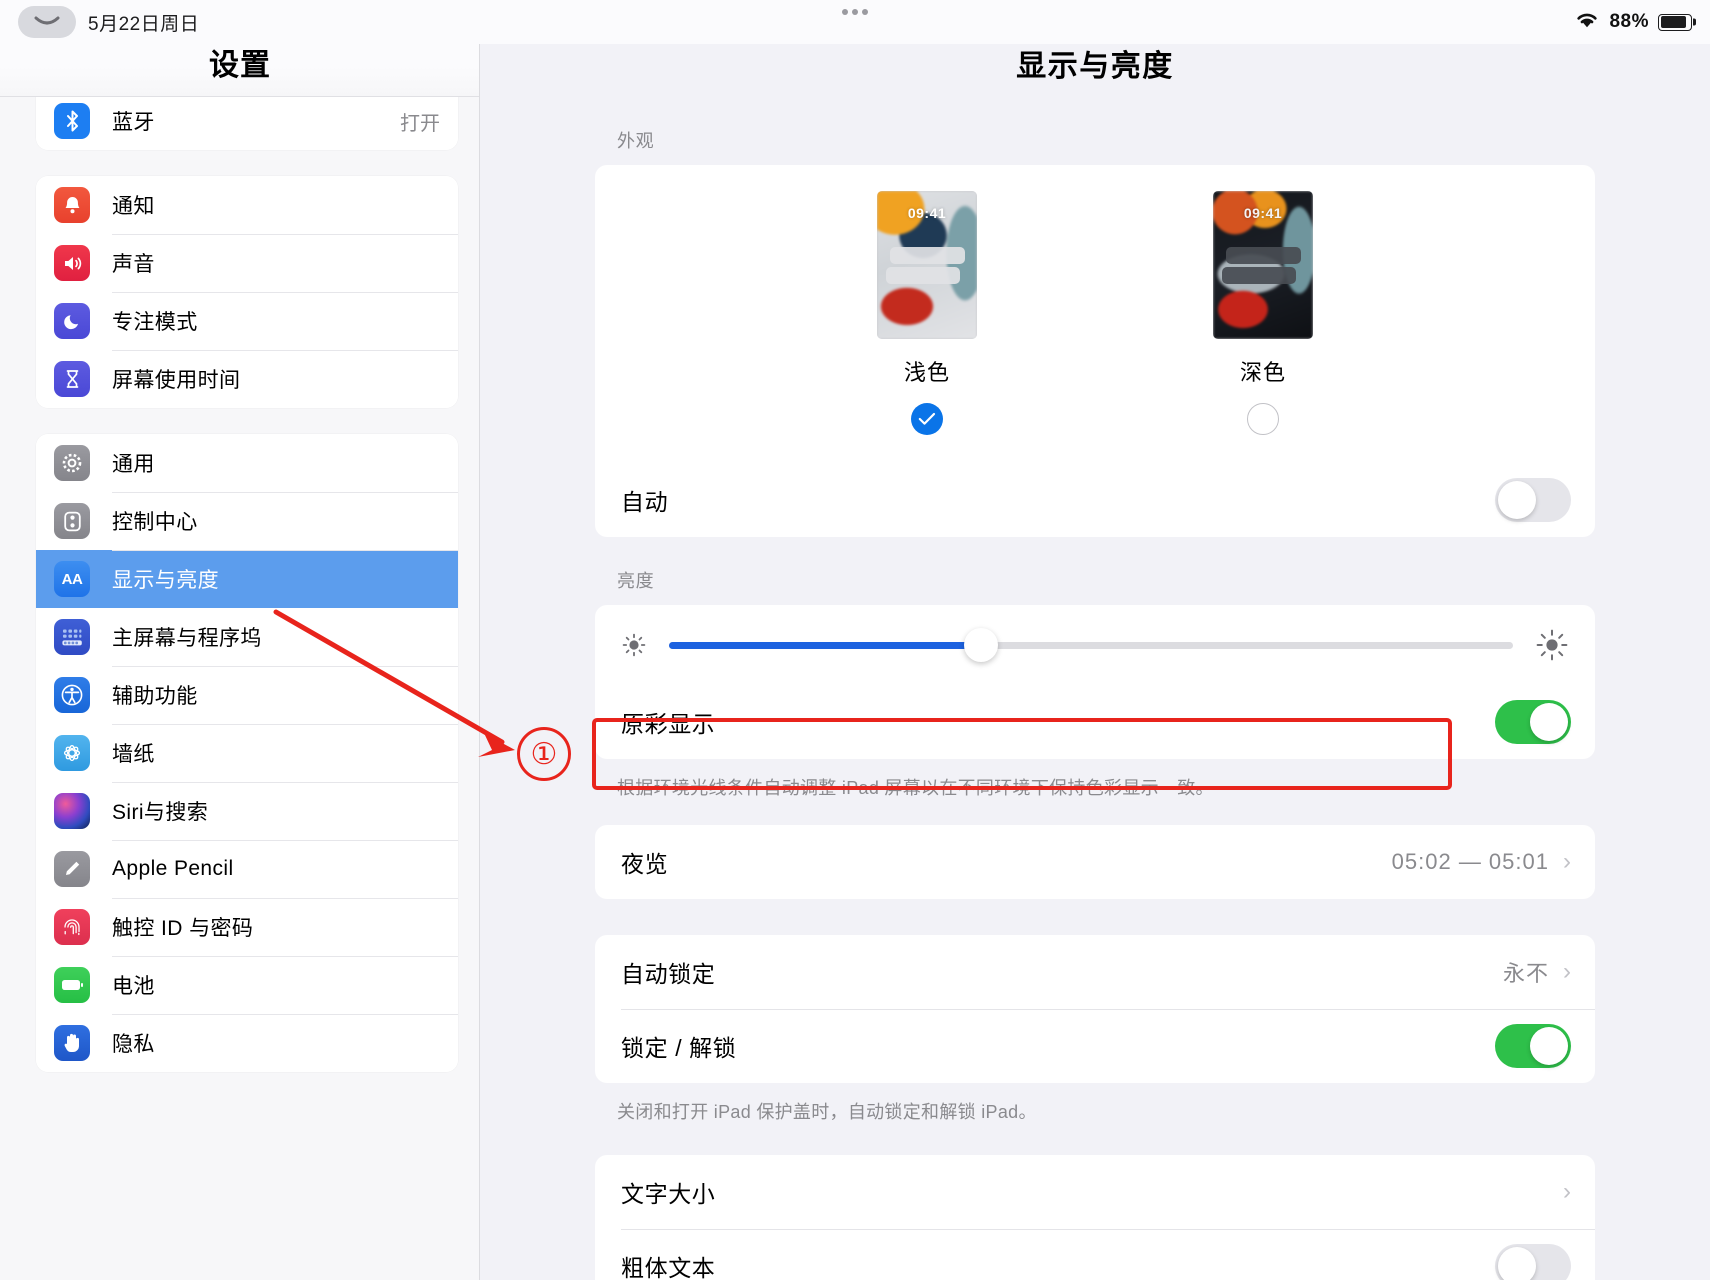 The image size is (1710, 1280). What do you see at coordinates (668, 1267) in the screenshot?
I see `row-label: 粗体文本` at bounding box center [668, 1267].